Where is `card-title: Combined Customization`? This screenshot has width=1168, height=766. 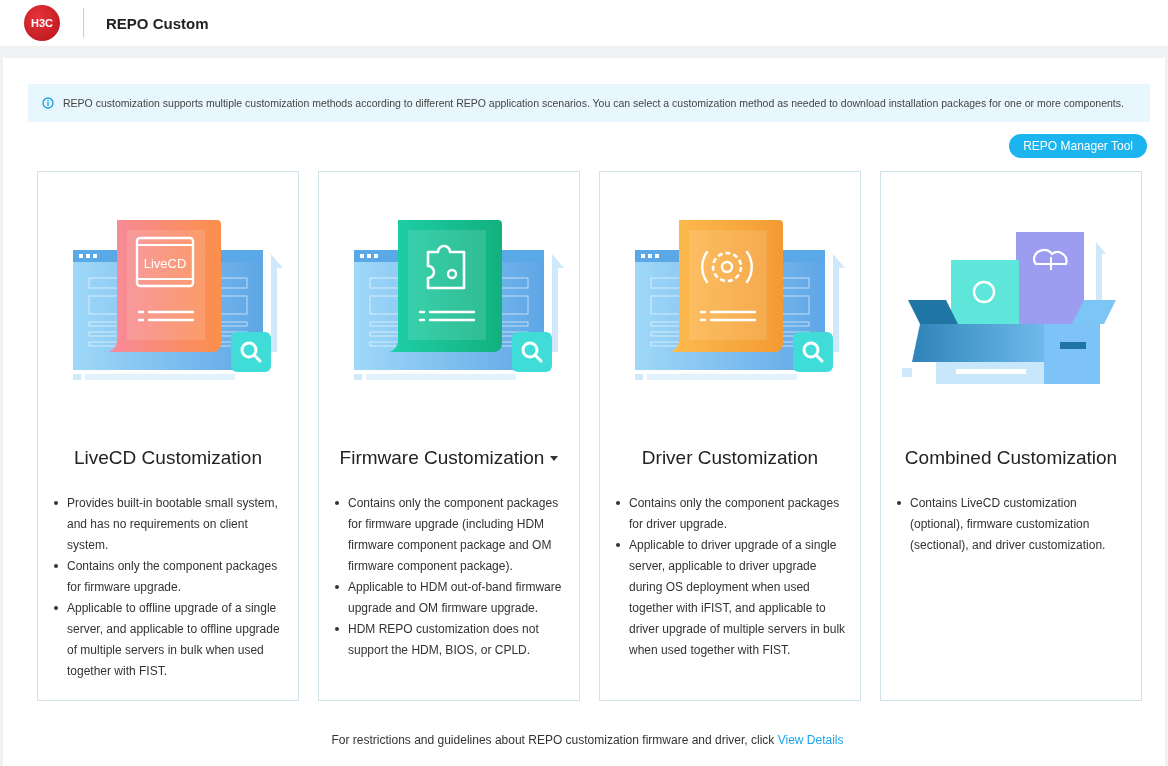
card-title: Combined Customization is located at coordinates (1011, 458).